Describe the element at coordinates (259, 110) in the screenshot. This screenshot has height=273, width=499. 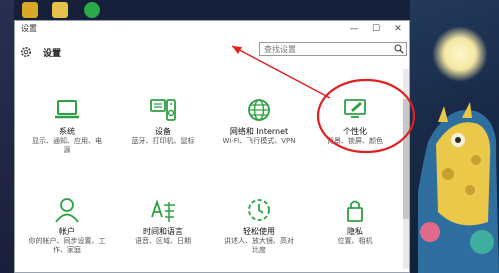
I see `globe-icon` at that location.